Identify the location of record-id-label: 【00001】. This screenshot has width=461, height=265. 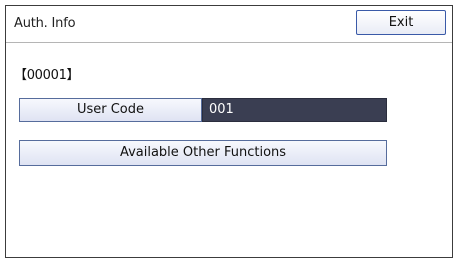
(47, 75).